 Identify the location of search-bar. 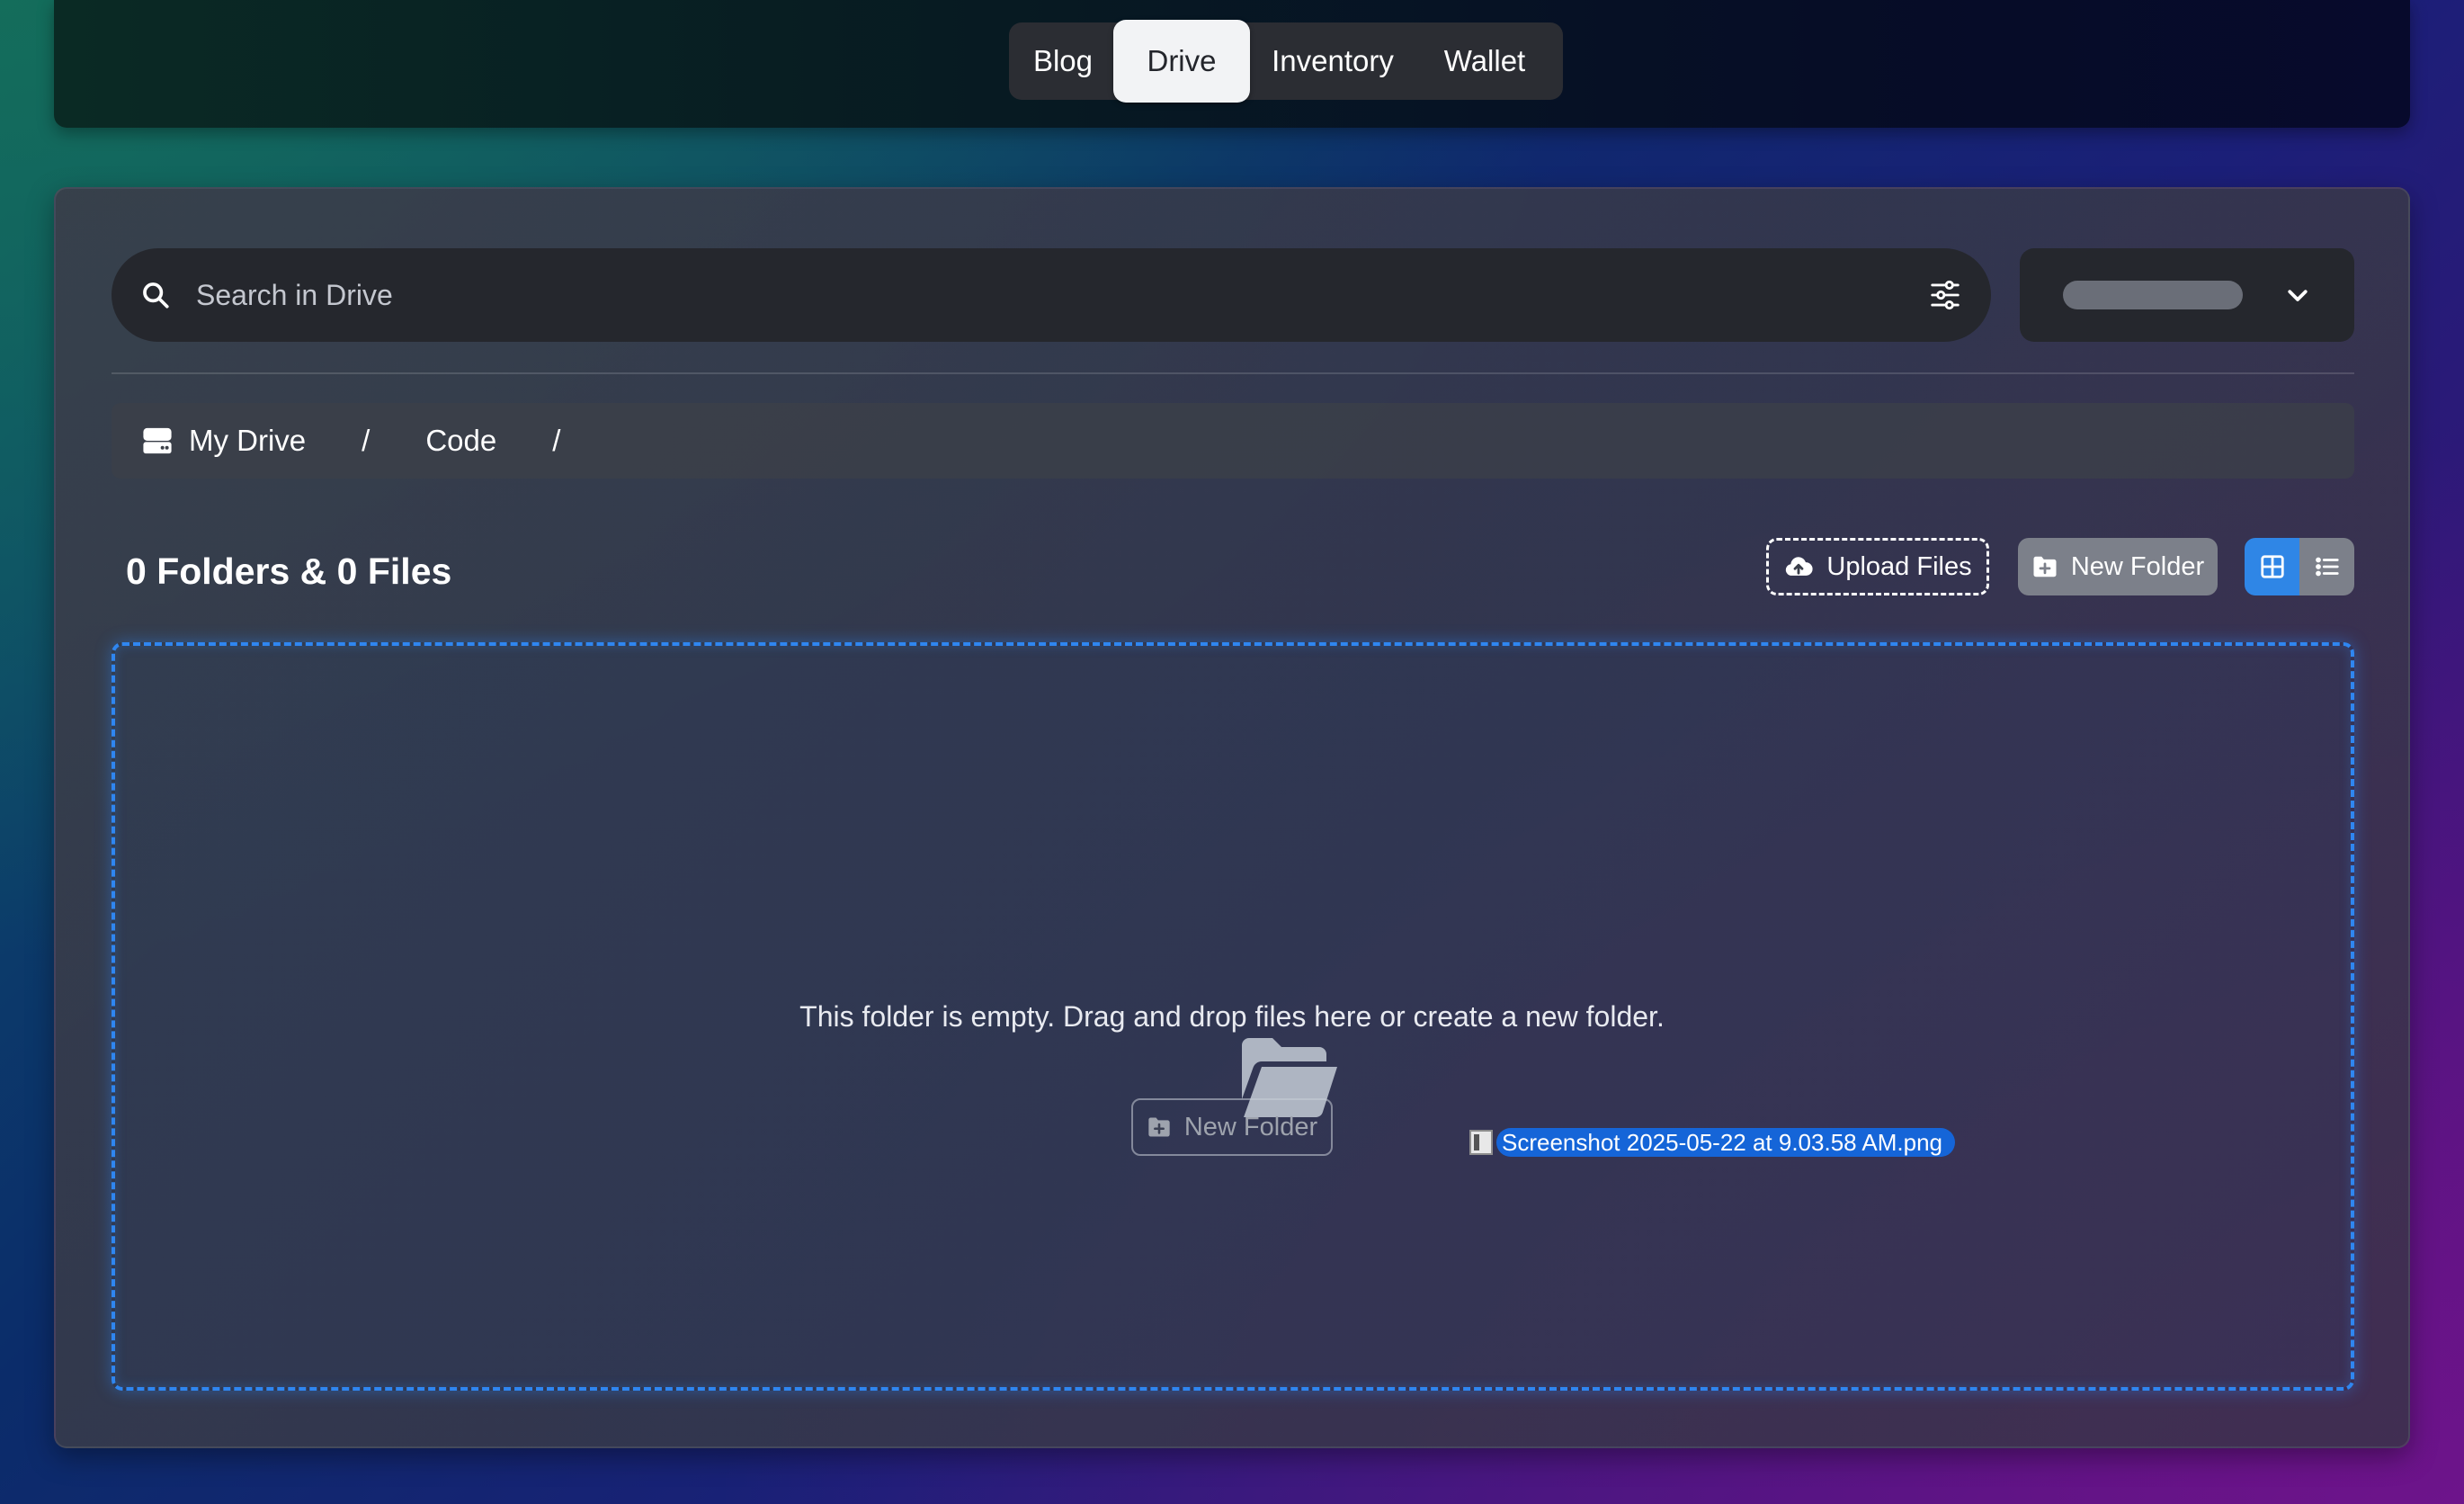
(1051, 295).